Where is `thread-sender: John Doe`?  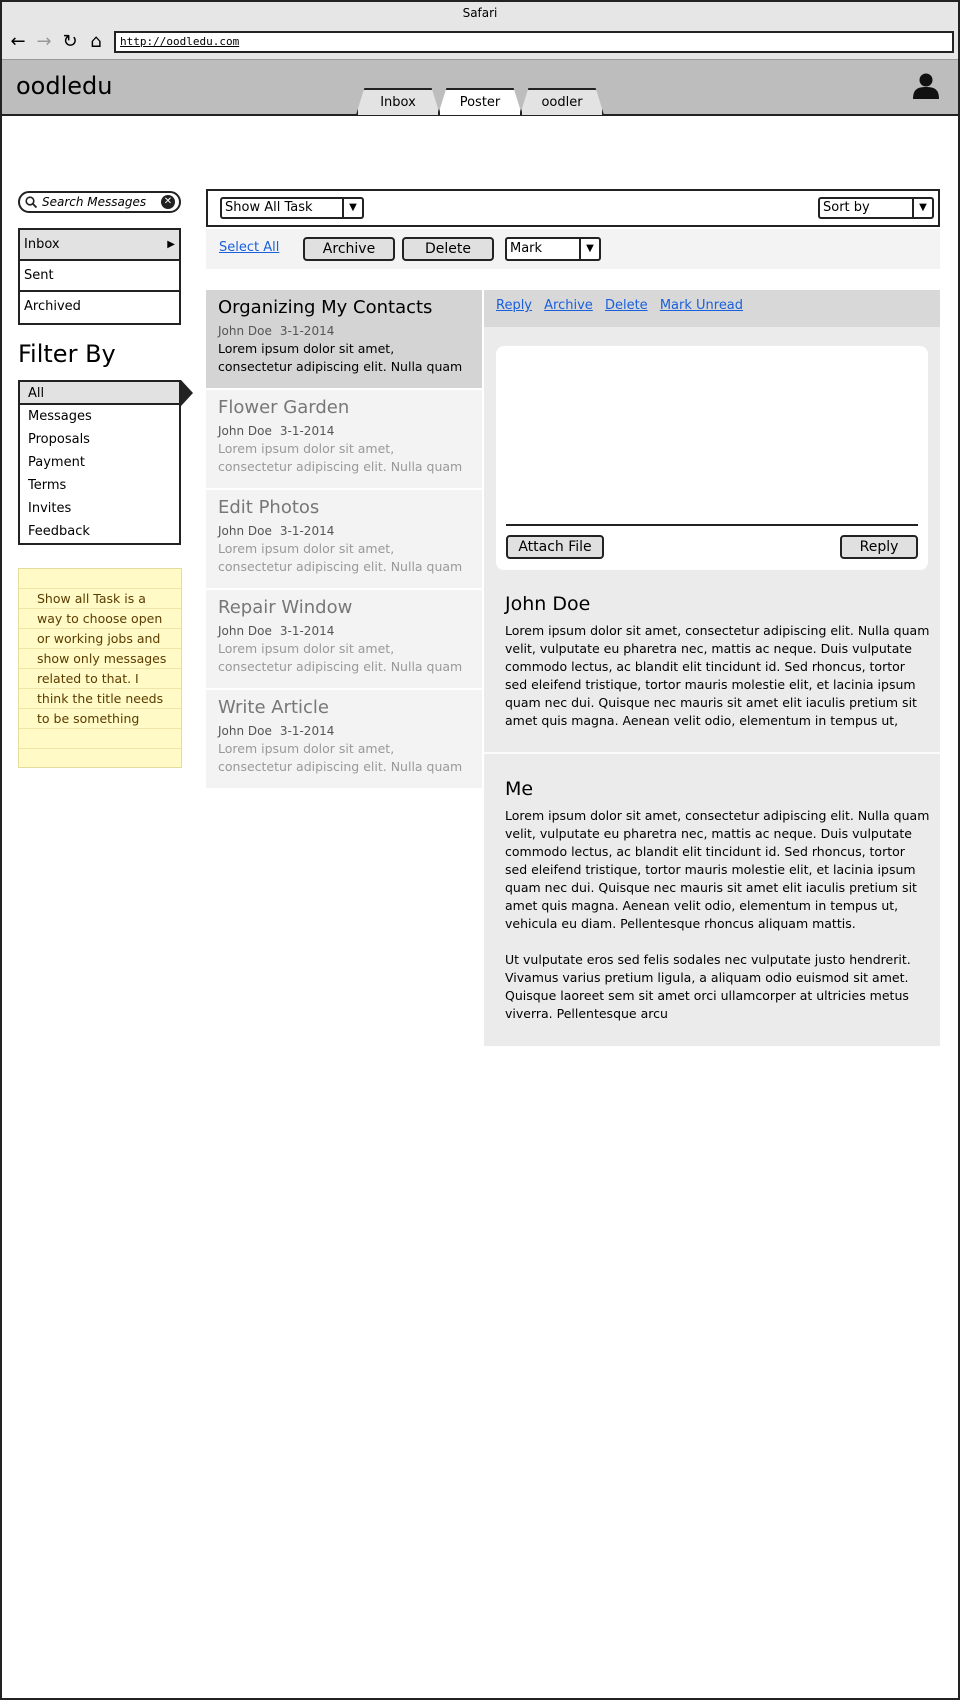
thread-sender: John Doe is located at coordinates (548, 604).